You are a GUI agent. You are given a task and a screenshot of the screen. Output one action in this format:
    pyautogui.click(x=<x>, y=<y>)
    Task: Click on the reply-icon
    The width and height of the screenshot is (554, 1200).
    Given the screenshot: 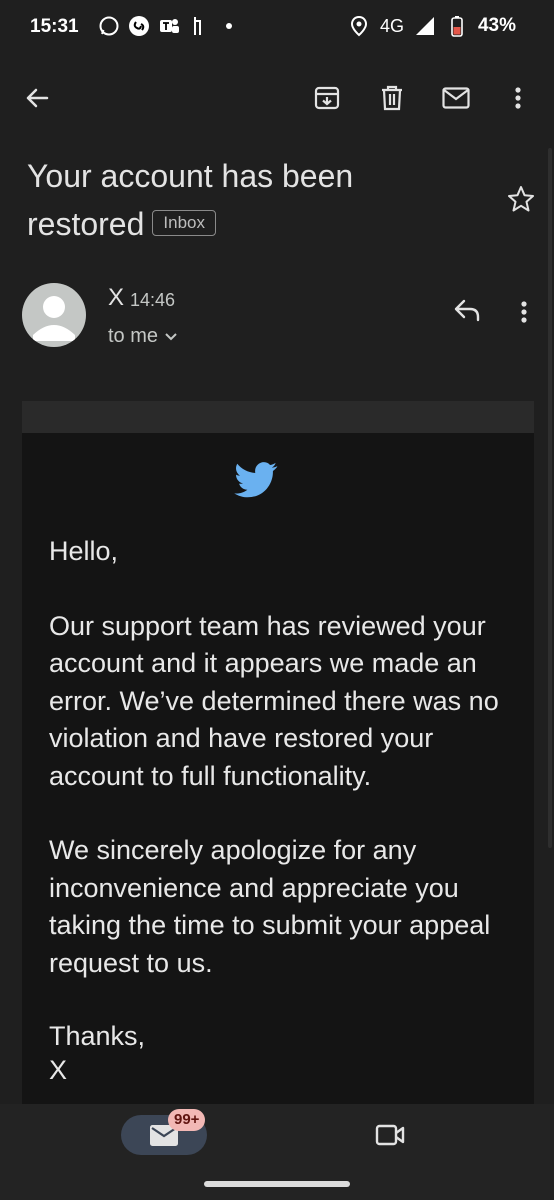 What is the action you would take?
    pyautogui.click(x=469, y=313)
    